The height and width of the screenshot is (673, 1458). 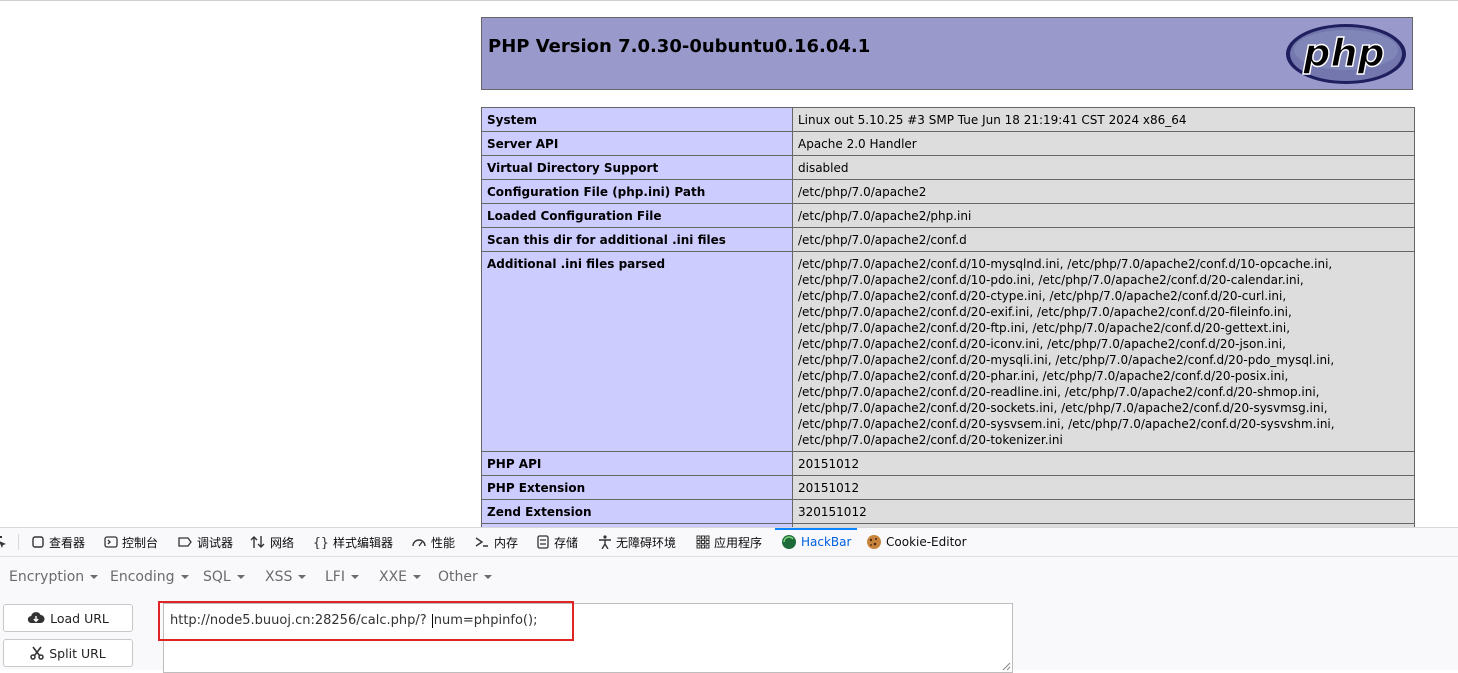 I want to click on menu-label: XSS, so click(x=279, y=577).